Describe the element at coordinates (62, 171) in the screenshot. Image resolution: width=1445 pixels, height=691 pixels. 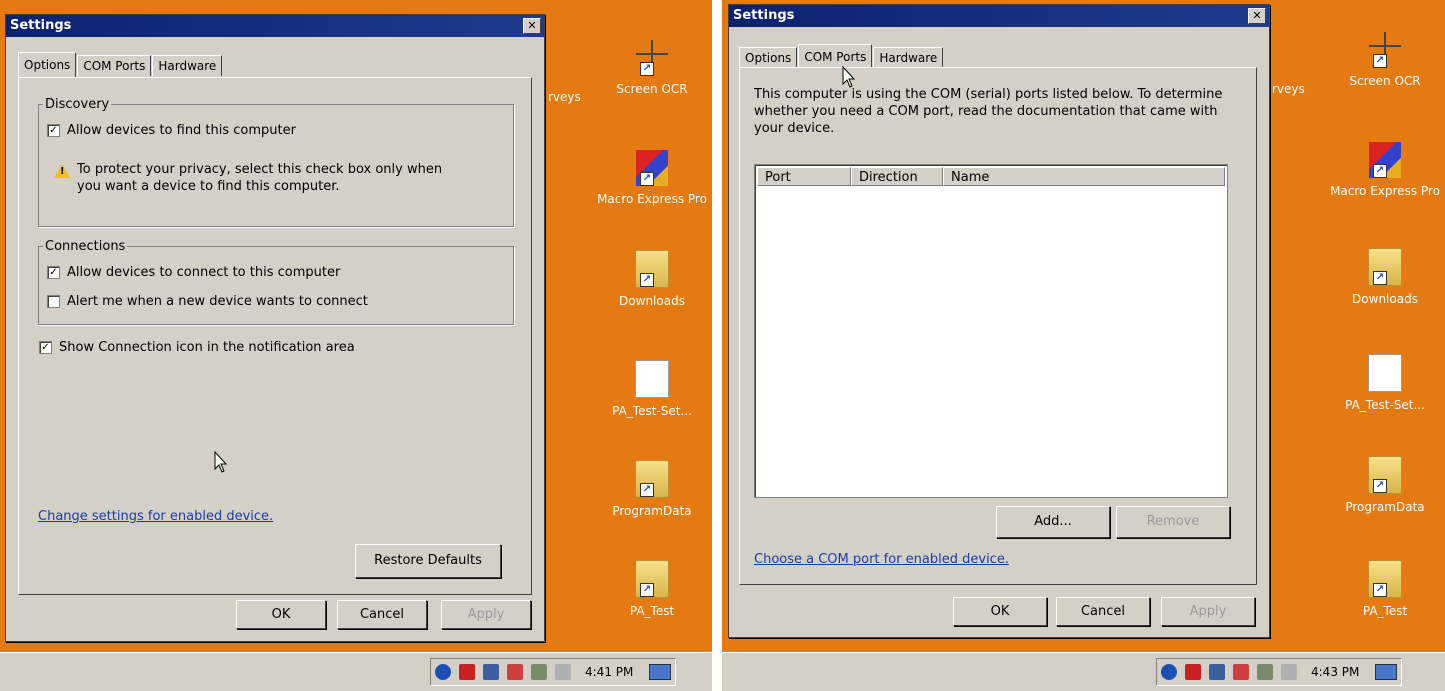
I see `warning-icon: !` at that location.